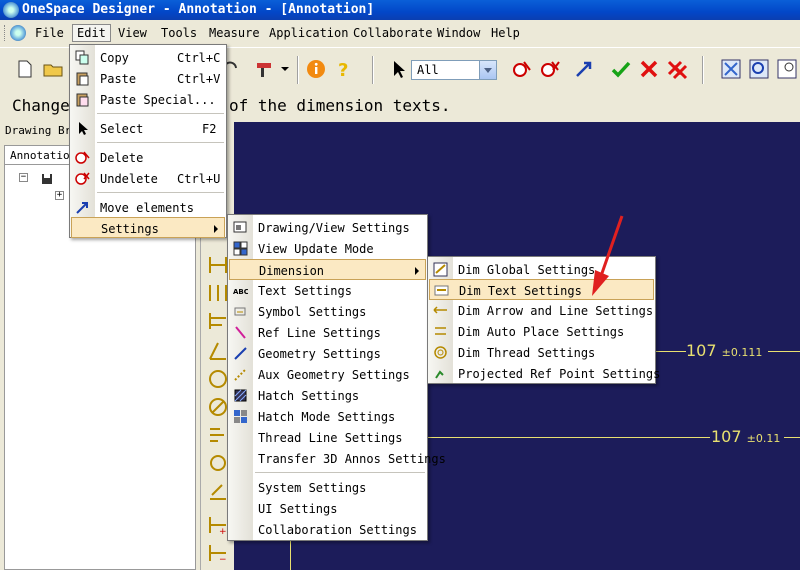 The image size is (800, 570). I want to click on svg-text: ABC, so click(240, 292).